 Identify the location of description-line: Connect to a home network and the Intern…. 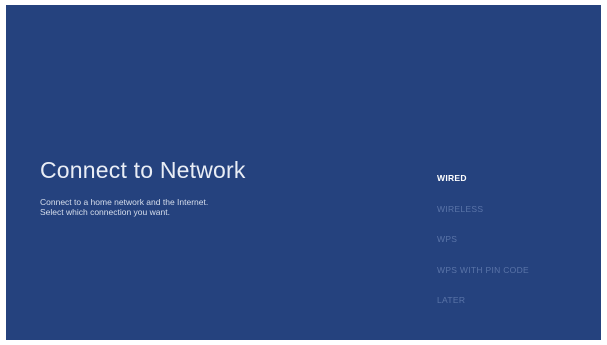
(124, 202).